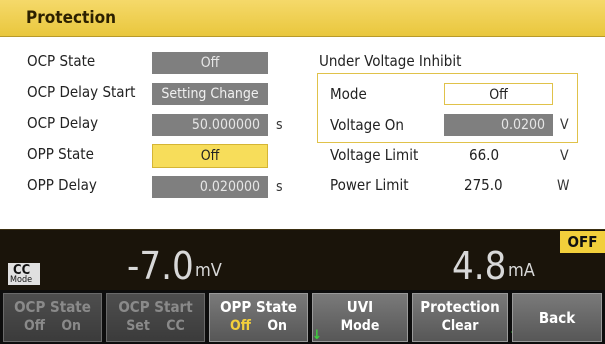 The height and width of the screenshot is (344, 605). I want to click on mode-caption: Mode, so click(21, 280).